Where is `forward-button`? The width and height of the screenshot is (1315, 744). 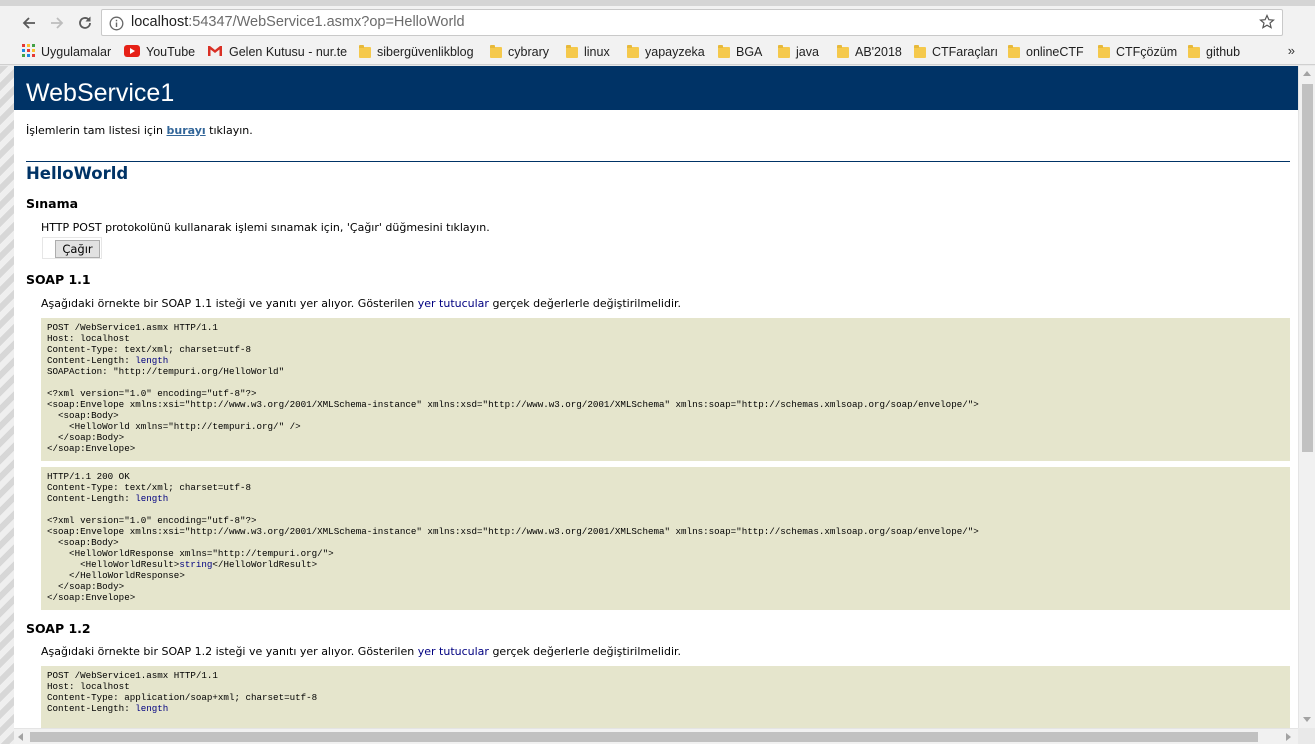 forward-button is located at coordinates (57, 23).